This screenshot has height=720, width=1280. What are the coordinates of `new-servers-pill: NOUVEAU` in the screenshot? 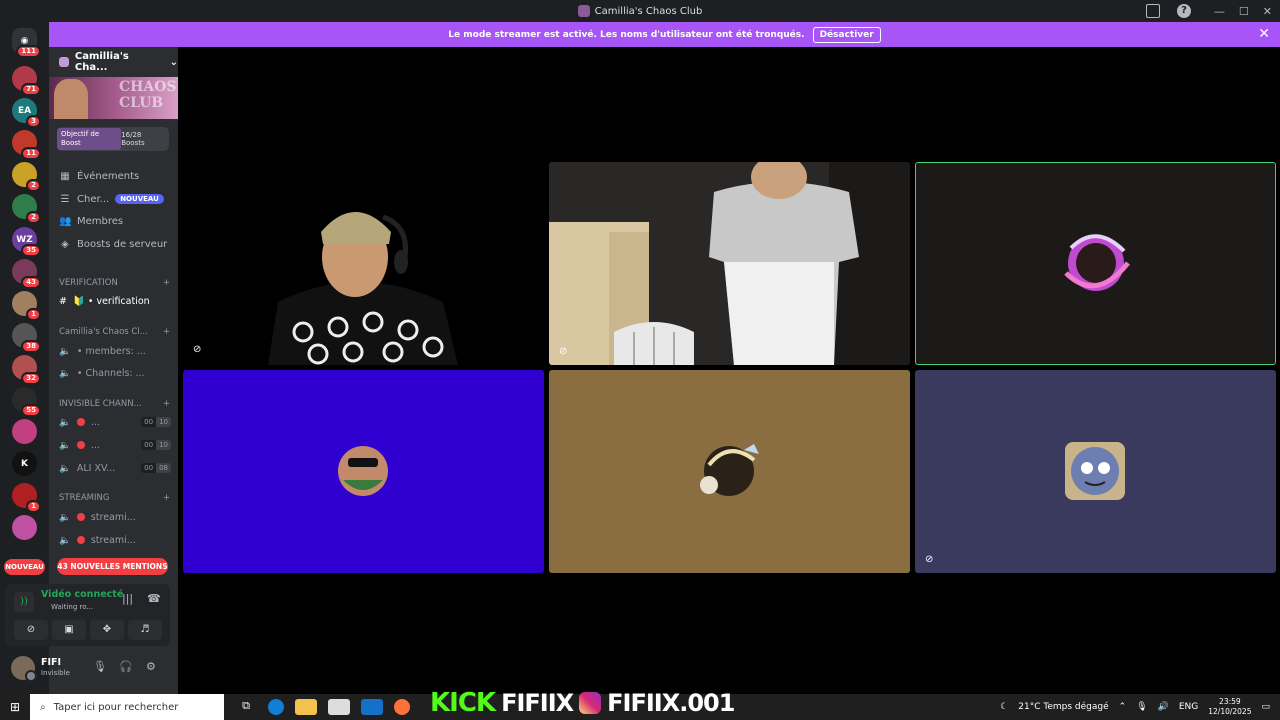 It's located at (24, 567).